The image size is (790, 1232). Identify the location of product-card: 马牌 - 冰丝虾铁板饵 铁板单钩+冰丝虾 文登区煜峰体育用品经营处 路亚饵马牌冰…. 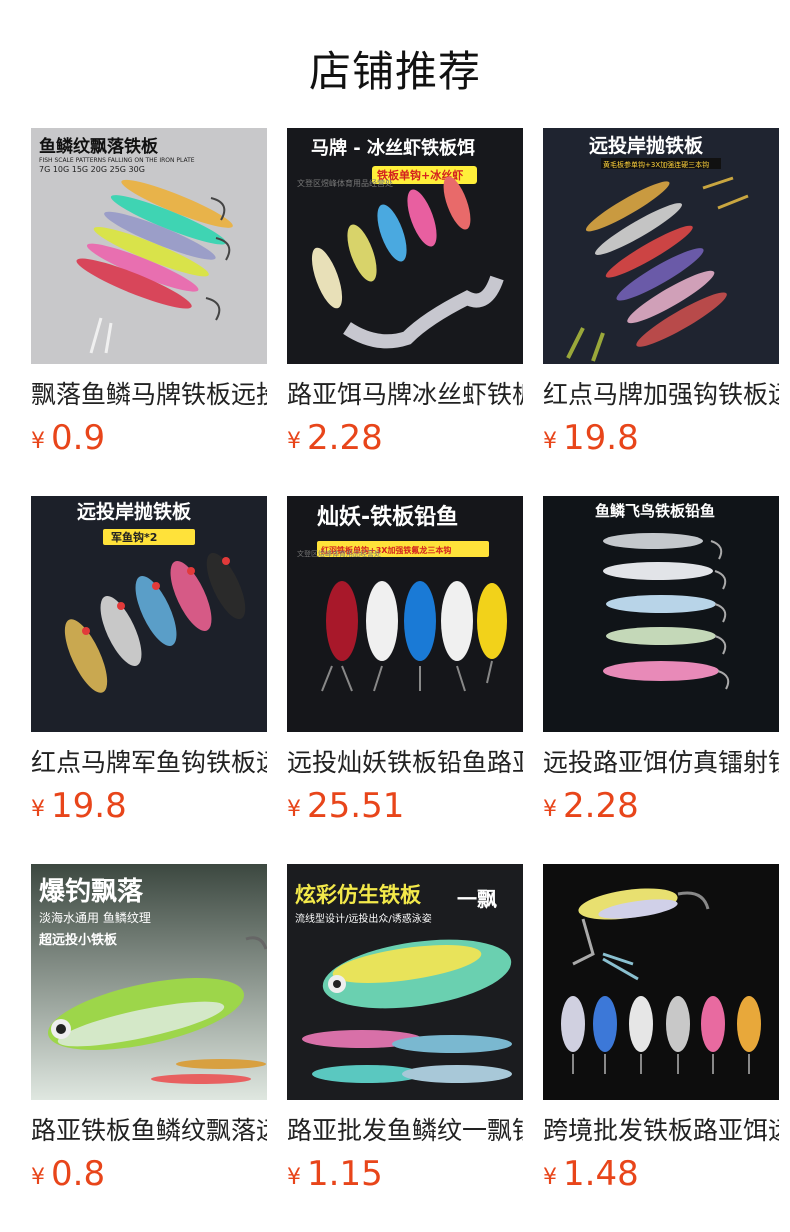
(405, 298).